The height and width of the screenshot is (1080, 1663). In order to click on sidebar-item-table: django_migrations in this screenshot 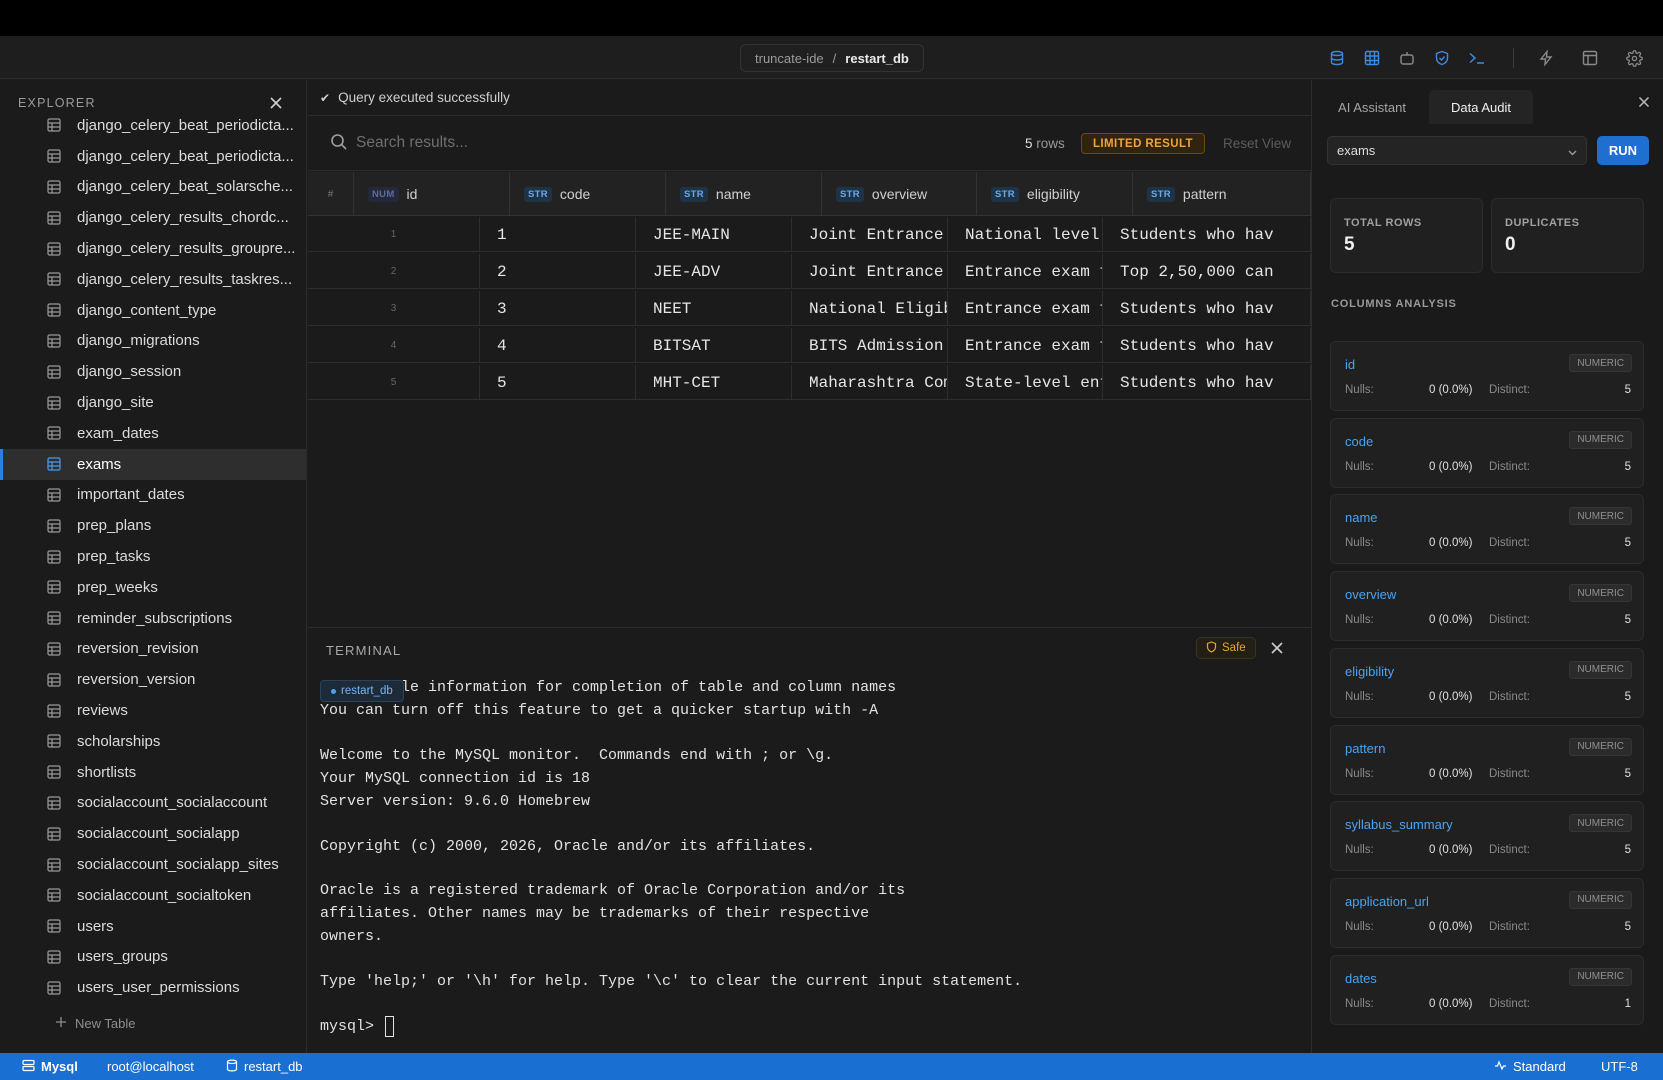, I will do `click(153, 341)`.